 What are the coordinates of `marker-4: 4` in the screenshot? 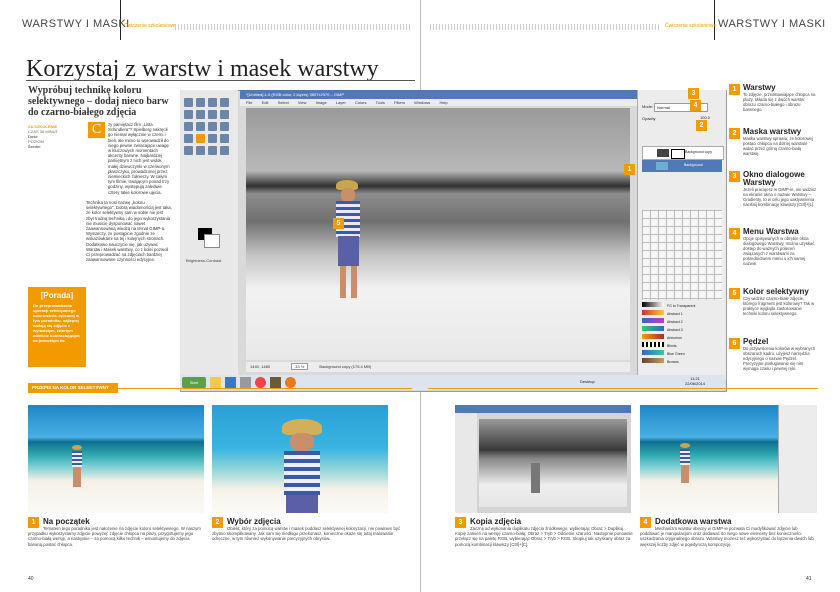 It's located at (695, 105).